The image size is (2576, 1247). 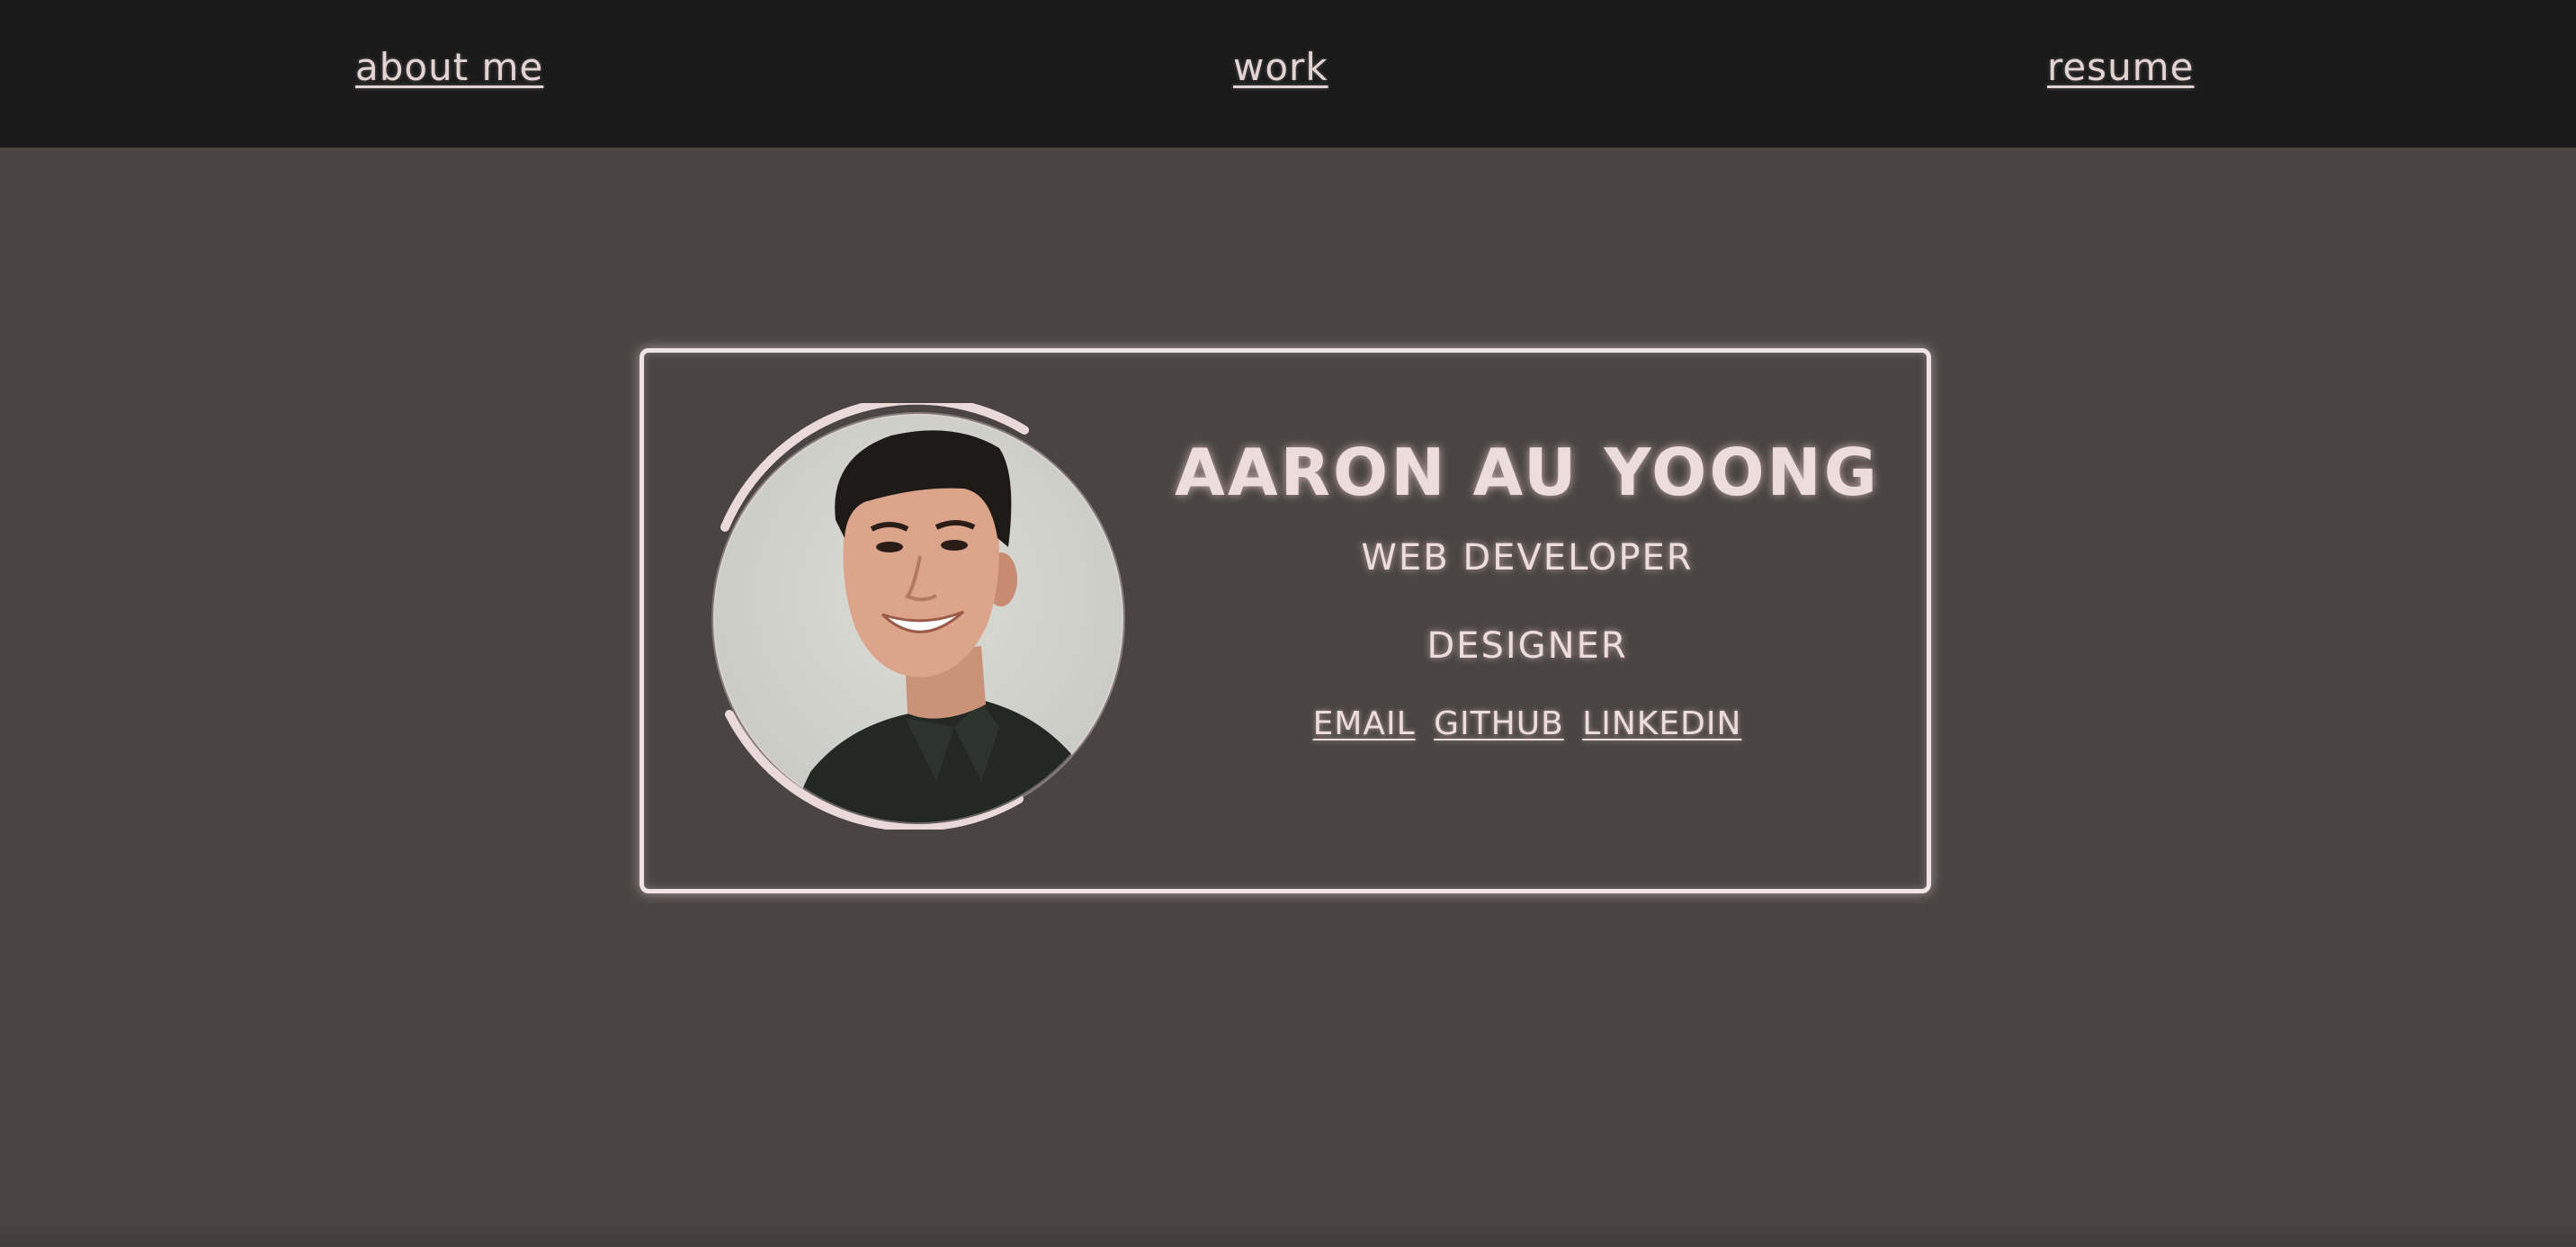 I want to click on github-link: GITHUB, so click(x=1499, y=723).